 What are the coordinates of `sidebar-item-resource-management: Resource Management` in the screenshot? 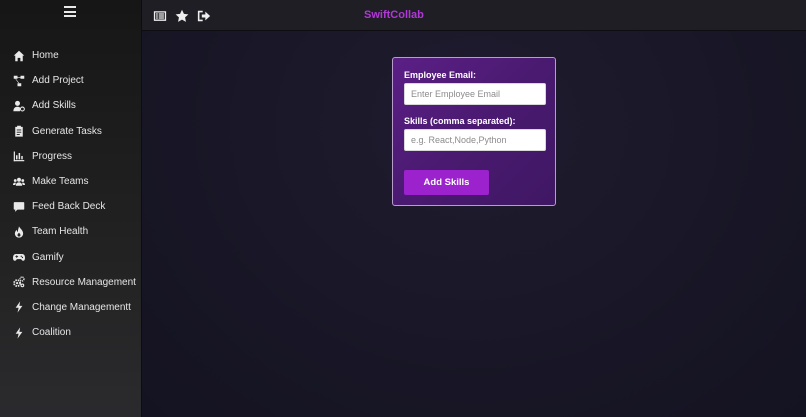 It's located at (71, 282).